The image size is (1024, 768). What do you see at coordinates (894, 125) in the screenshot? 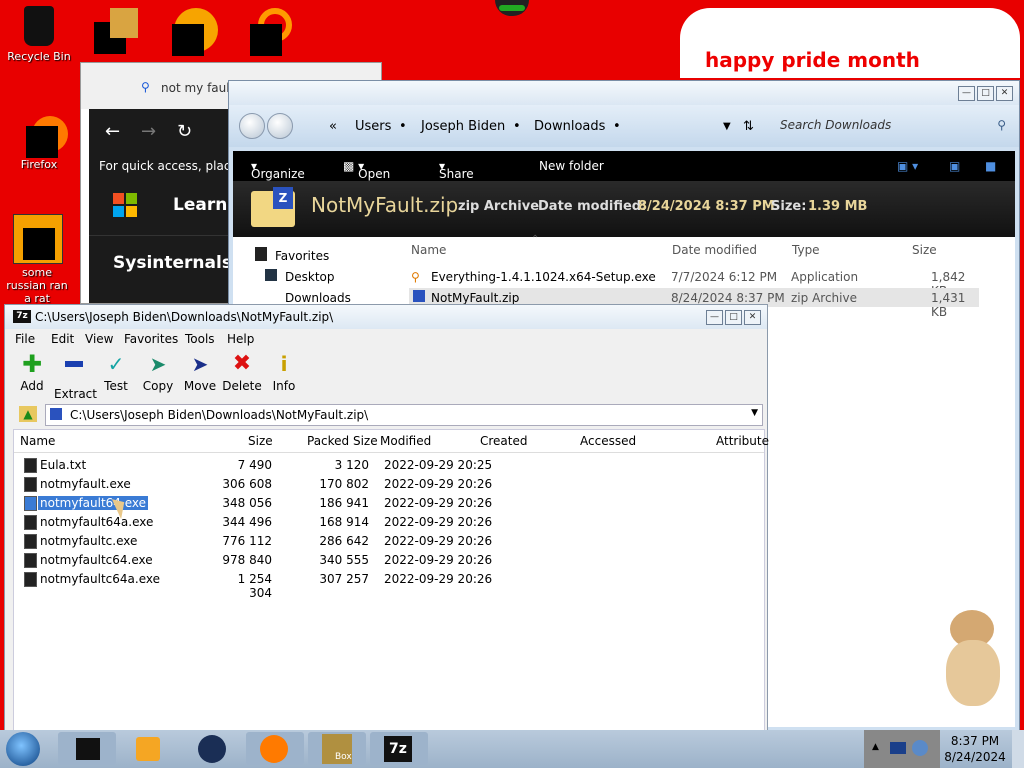
I see `search-downloads-input: Search Downloads ⚲` at bounding box center [894, 125].